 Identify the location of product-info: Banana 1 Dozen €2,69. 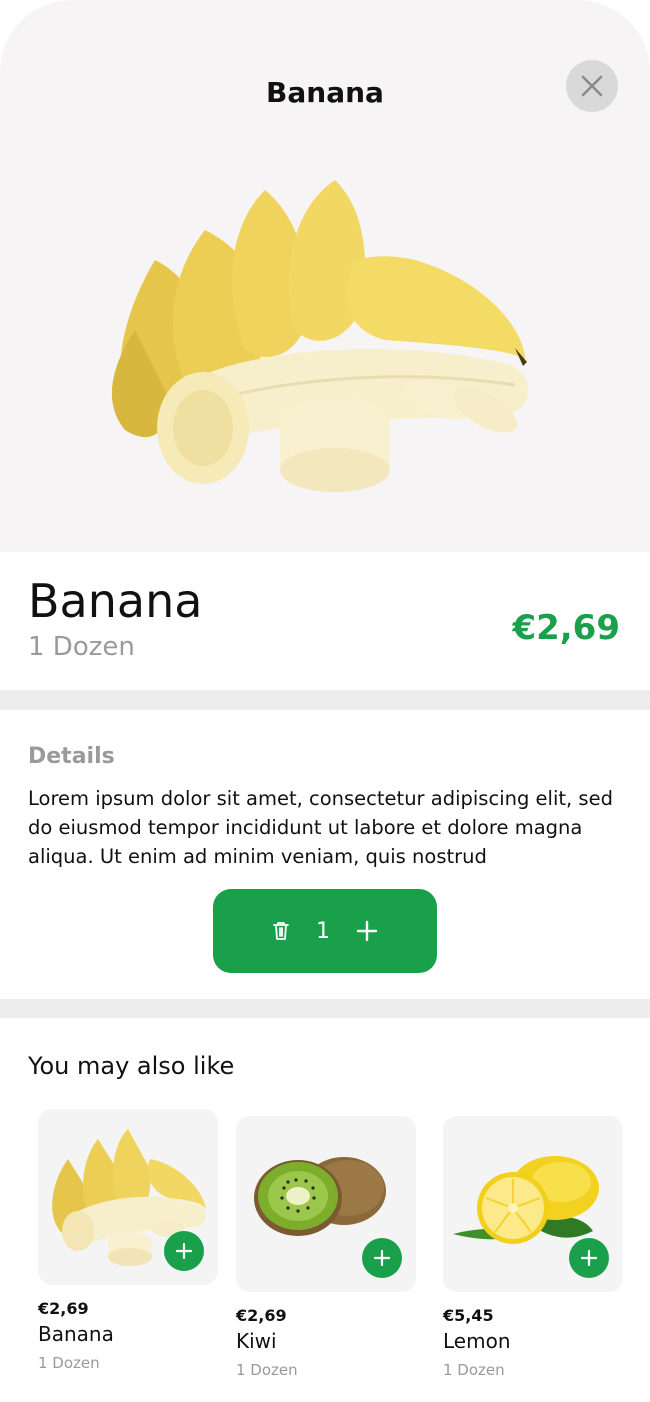
(325, 621).